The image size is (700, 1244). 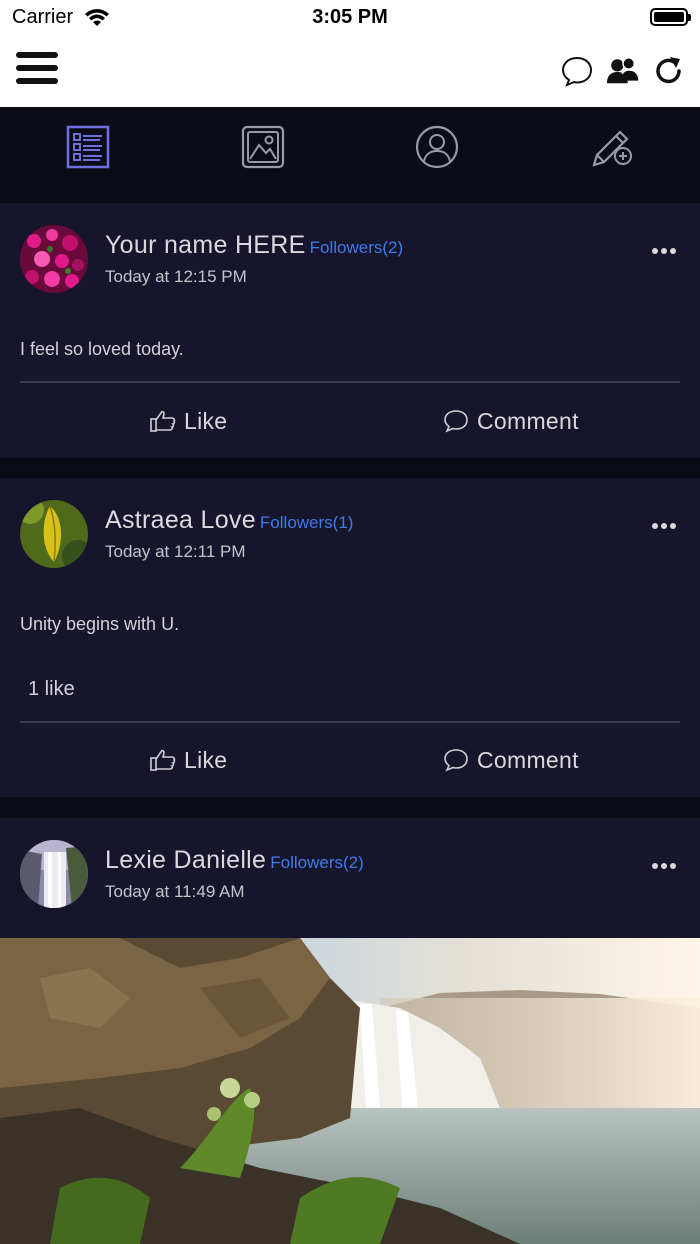 What do you see at coordinates (350, 154) in the screenshot?
I see `tab-bar` at bounding box center [350, 154].